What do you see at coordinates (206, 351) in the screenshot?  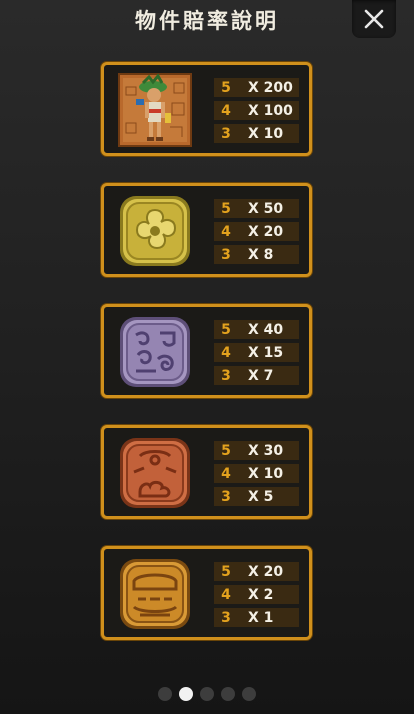 I see `paytable-panel-purple: 5 X 40 4 X 15 3 X 7` at bounding box center [206, 351].